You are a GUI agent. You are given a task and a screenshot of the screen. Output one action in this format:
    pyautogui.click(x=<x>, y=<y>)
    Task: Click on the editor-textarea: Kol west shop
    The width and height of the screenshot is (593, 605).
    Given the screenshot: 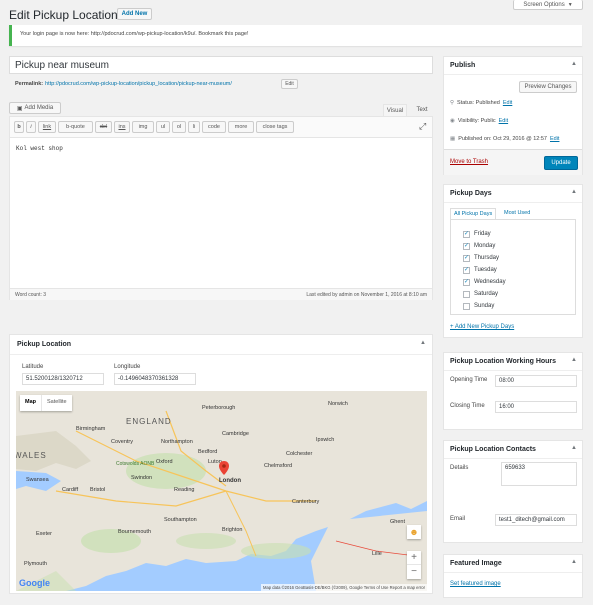 What is the action you would take?
    pyautogui.click(x=39, y=148)
    